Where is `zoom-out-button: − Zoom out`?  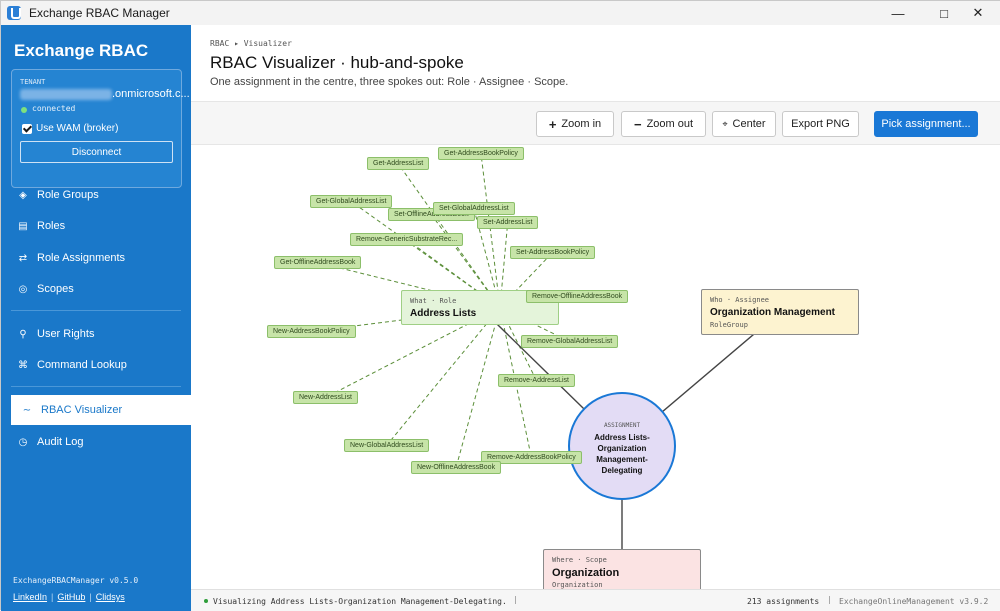
zoom-out-button: − Zoom out is located at coordinates (663, 124).